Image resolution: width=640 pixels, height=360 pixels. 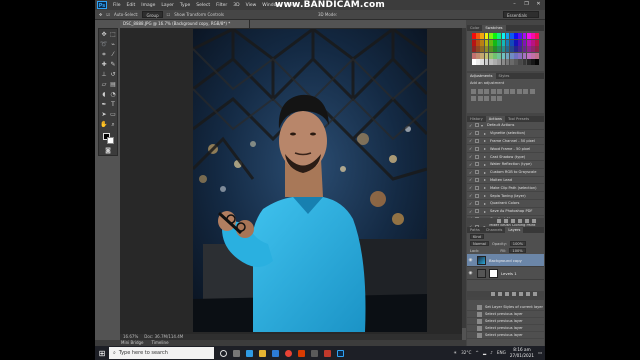 I want to click on tab-tool-presets: Tool Presets, so click(x=518, y=119).